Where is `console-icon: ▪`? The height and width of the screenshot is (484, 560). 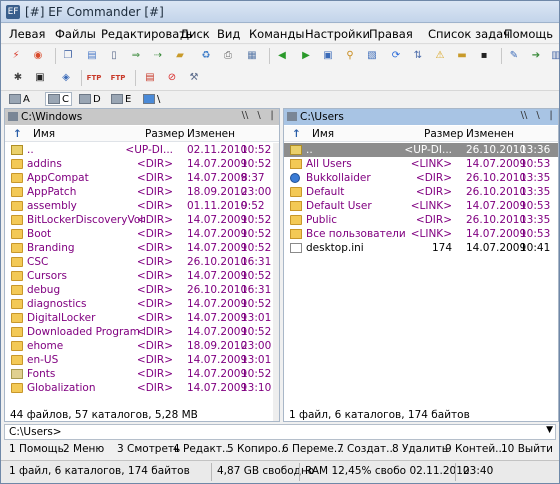 console-icon: ▪ is located at coordinates (484, 56).